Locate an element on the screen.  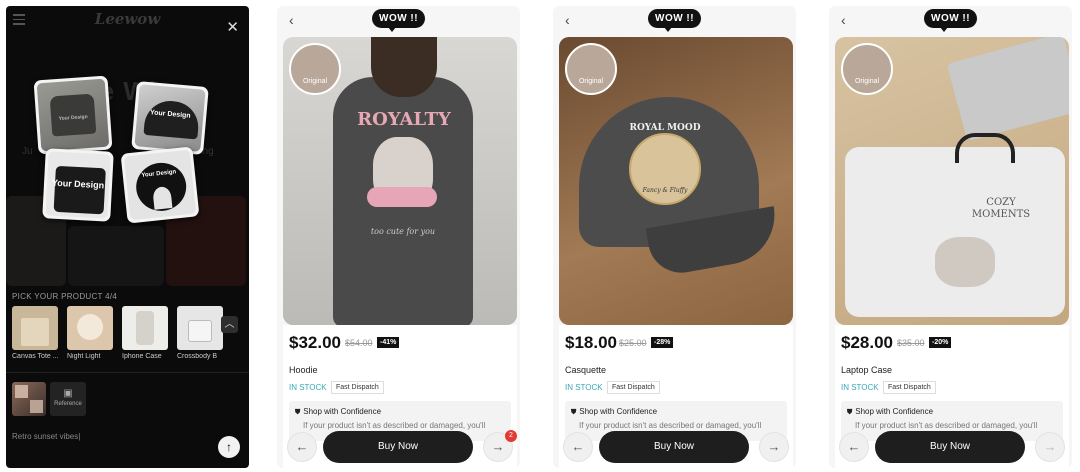
uploaded-image-thumbnail is located at coordinates (29, 399).